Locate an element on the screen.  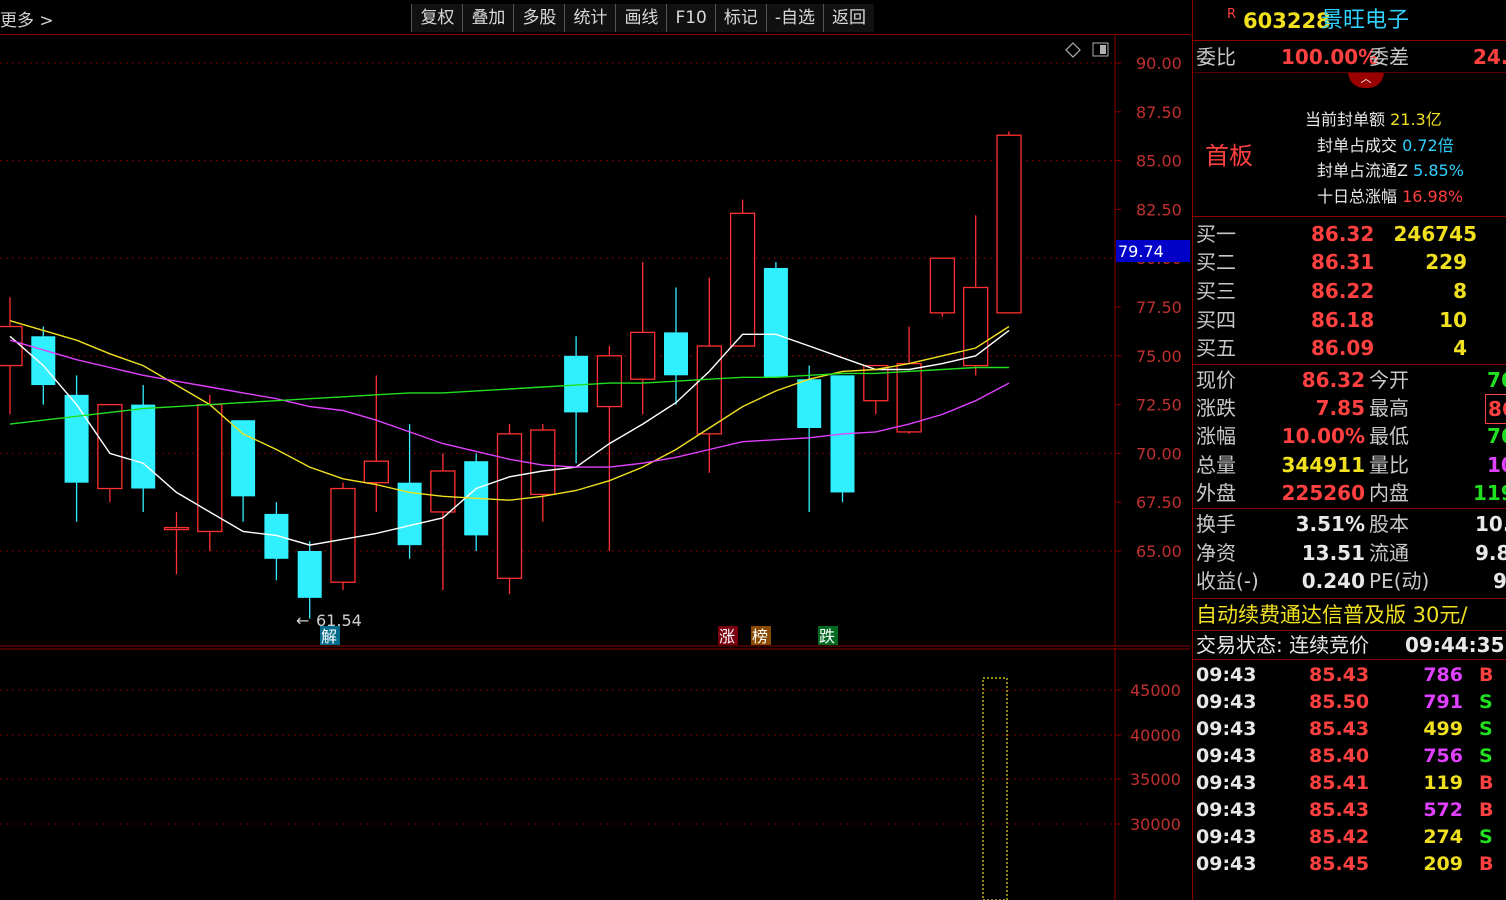
fundamental-row: 换手3.51%股本10. is located at coordinates (1351, 524).